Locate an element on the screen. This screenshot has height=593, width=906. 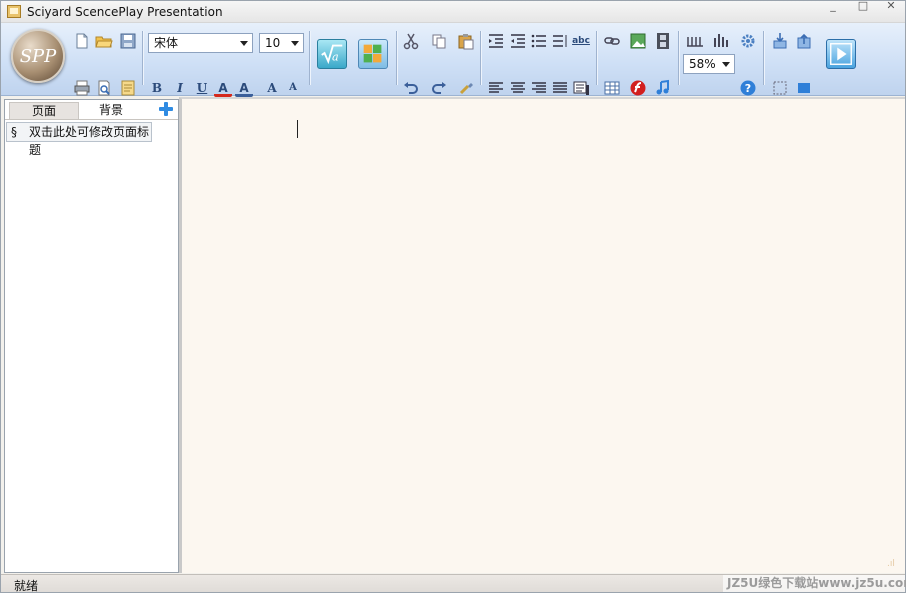
logo-text: SPP is located at coordinates (38, 56).